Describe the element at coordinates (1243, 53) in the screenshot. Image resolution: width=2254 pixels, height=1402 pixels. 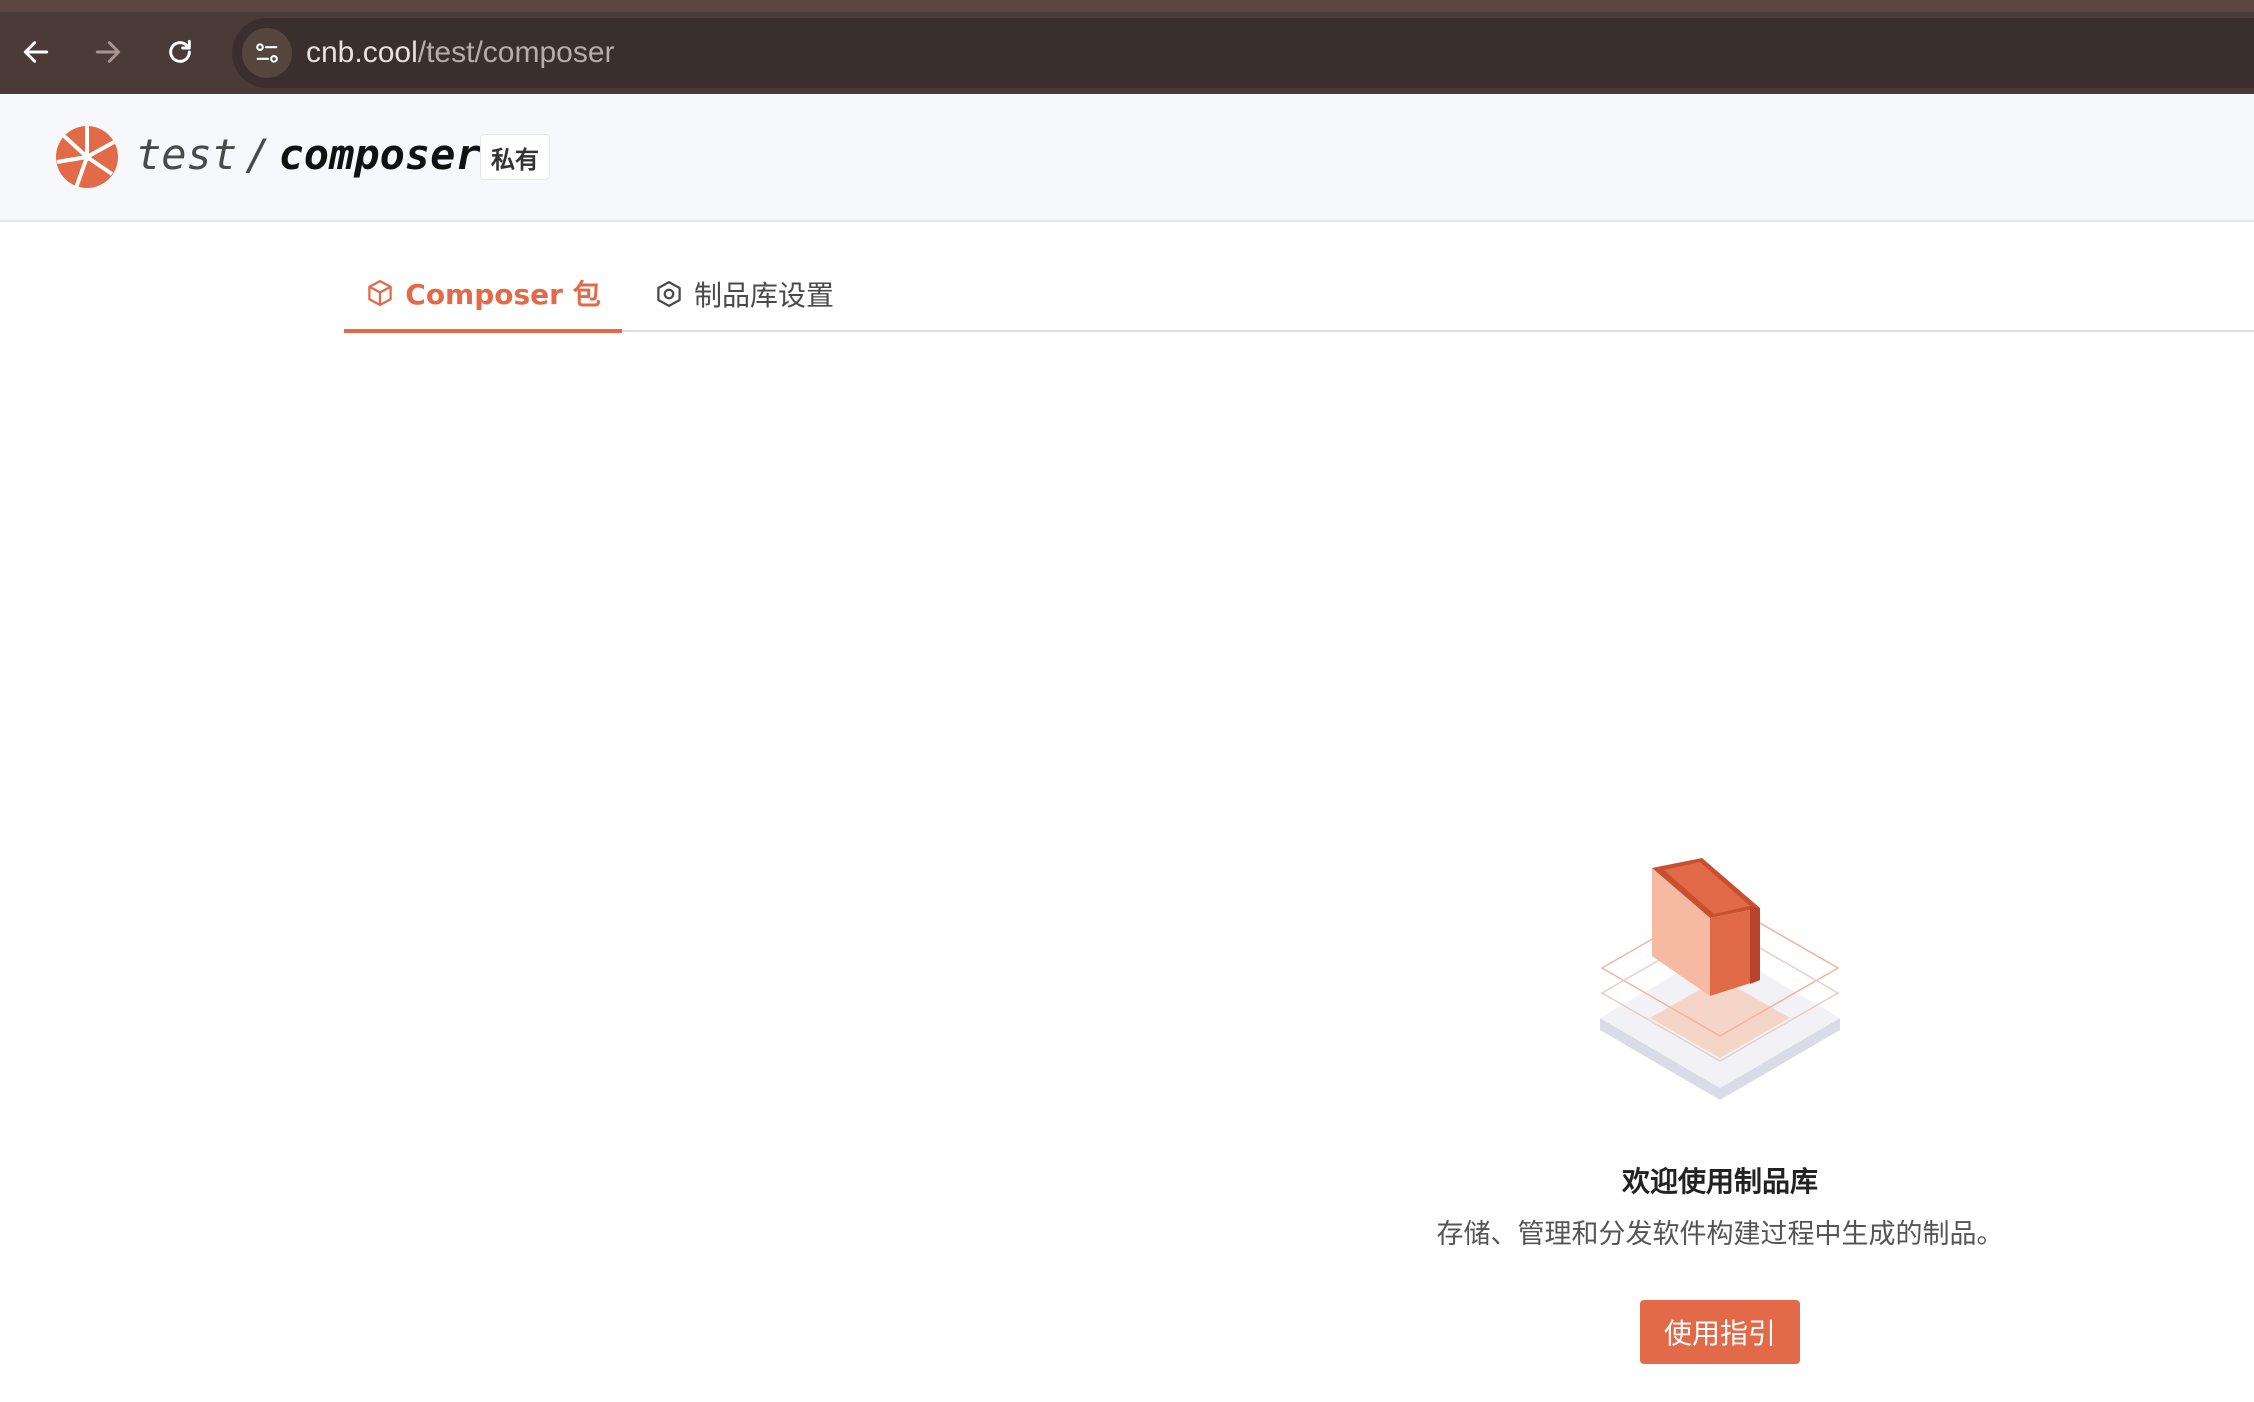
I see `address-bar: cnb.cool/test/composer` at that location.